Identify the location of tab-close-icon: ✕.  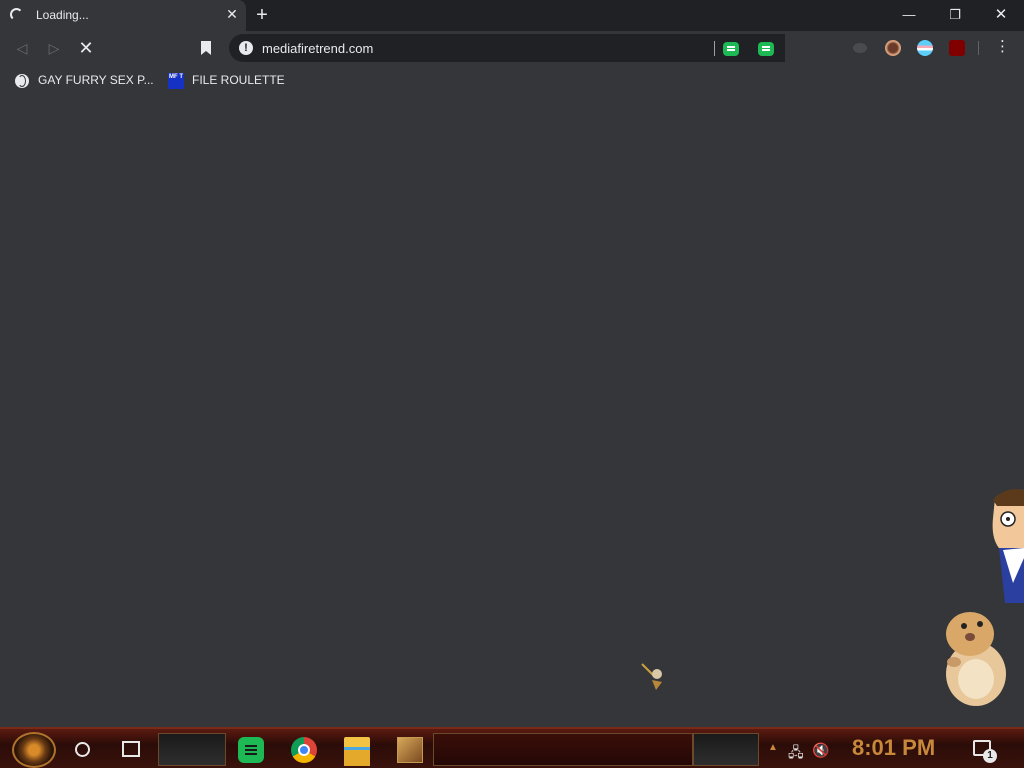
(232, 14).